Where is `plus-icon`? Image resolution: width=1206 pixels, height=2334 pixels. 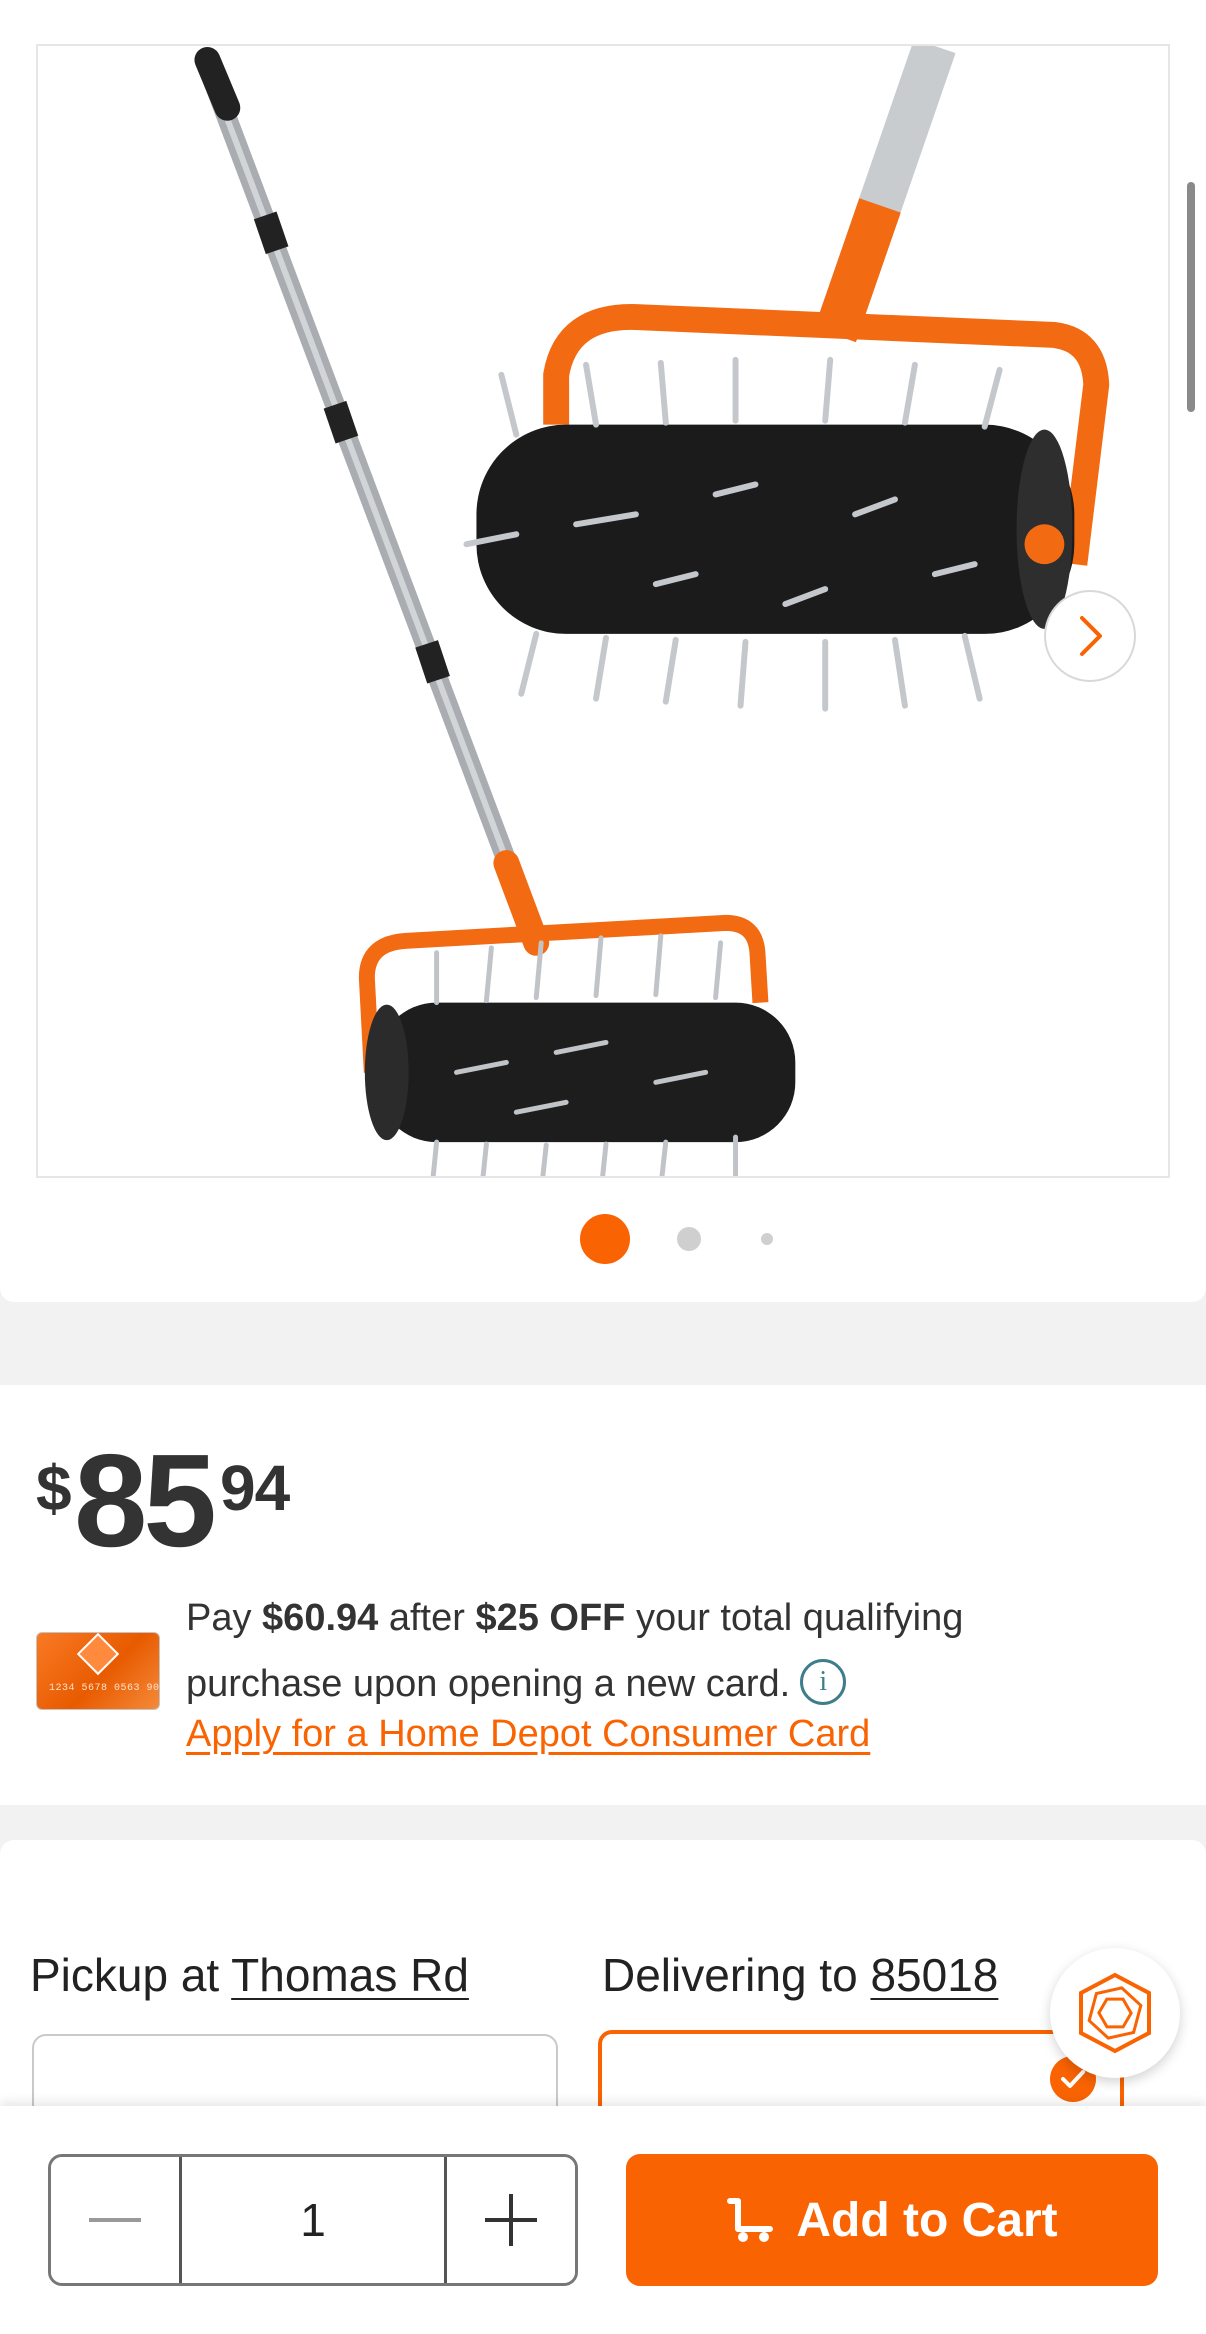
plus-icon is located at coordinates (511, 2220).